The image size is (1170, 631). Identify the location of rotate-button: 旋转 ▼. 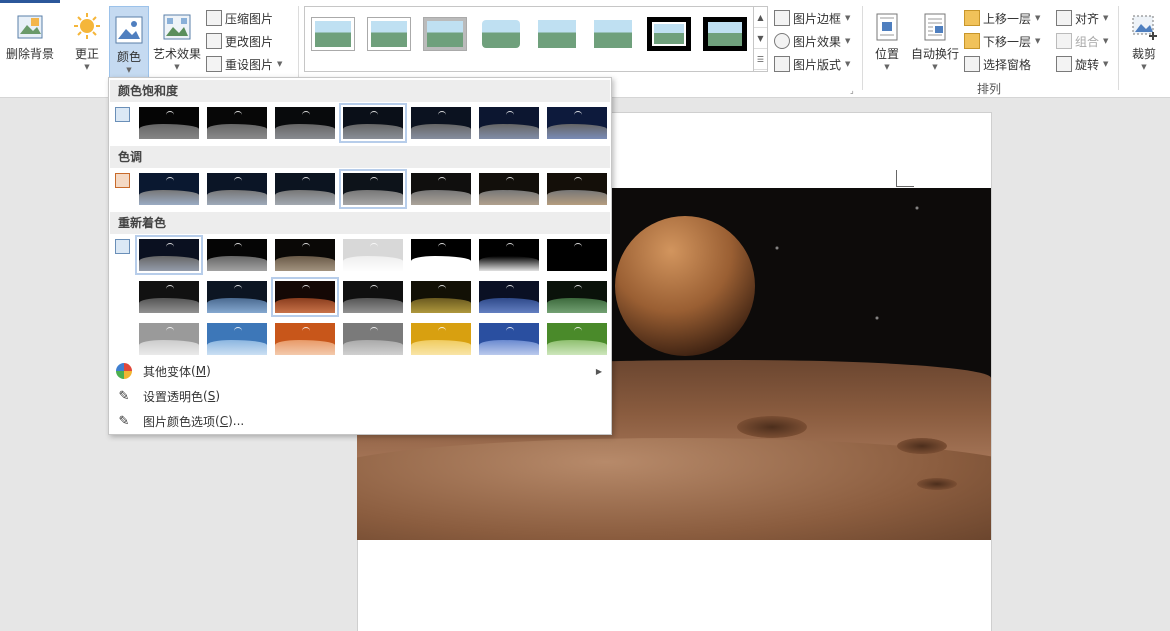
(1082, 64).